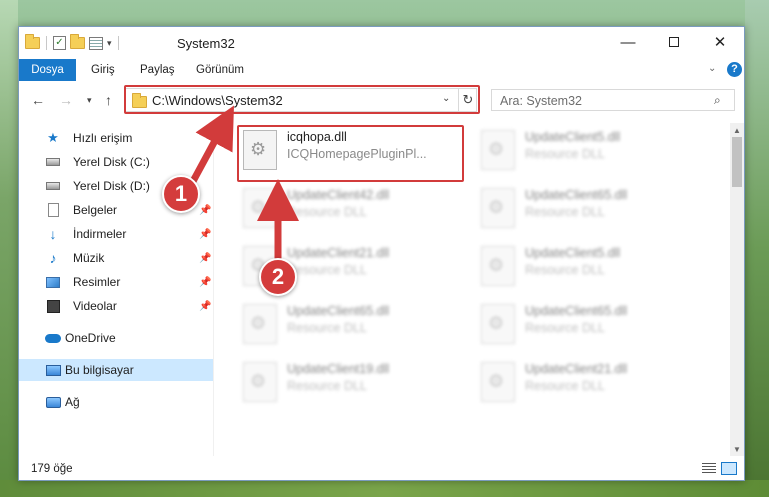 The width and height of the screenshot is (769, 497). I want to click on address-folder-icon, so click(139, 100).